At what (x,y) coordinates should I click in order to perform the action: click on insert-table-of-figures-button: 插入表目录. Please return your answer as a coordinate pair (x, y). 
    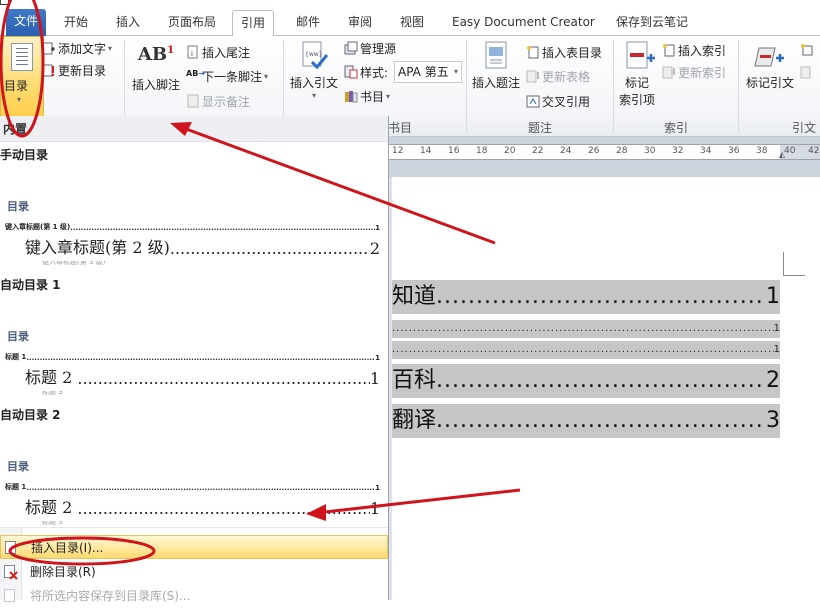
    Looking at the image, I should click on (564, 52).